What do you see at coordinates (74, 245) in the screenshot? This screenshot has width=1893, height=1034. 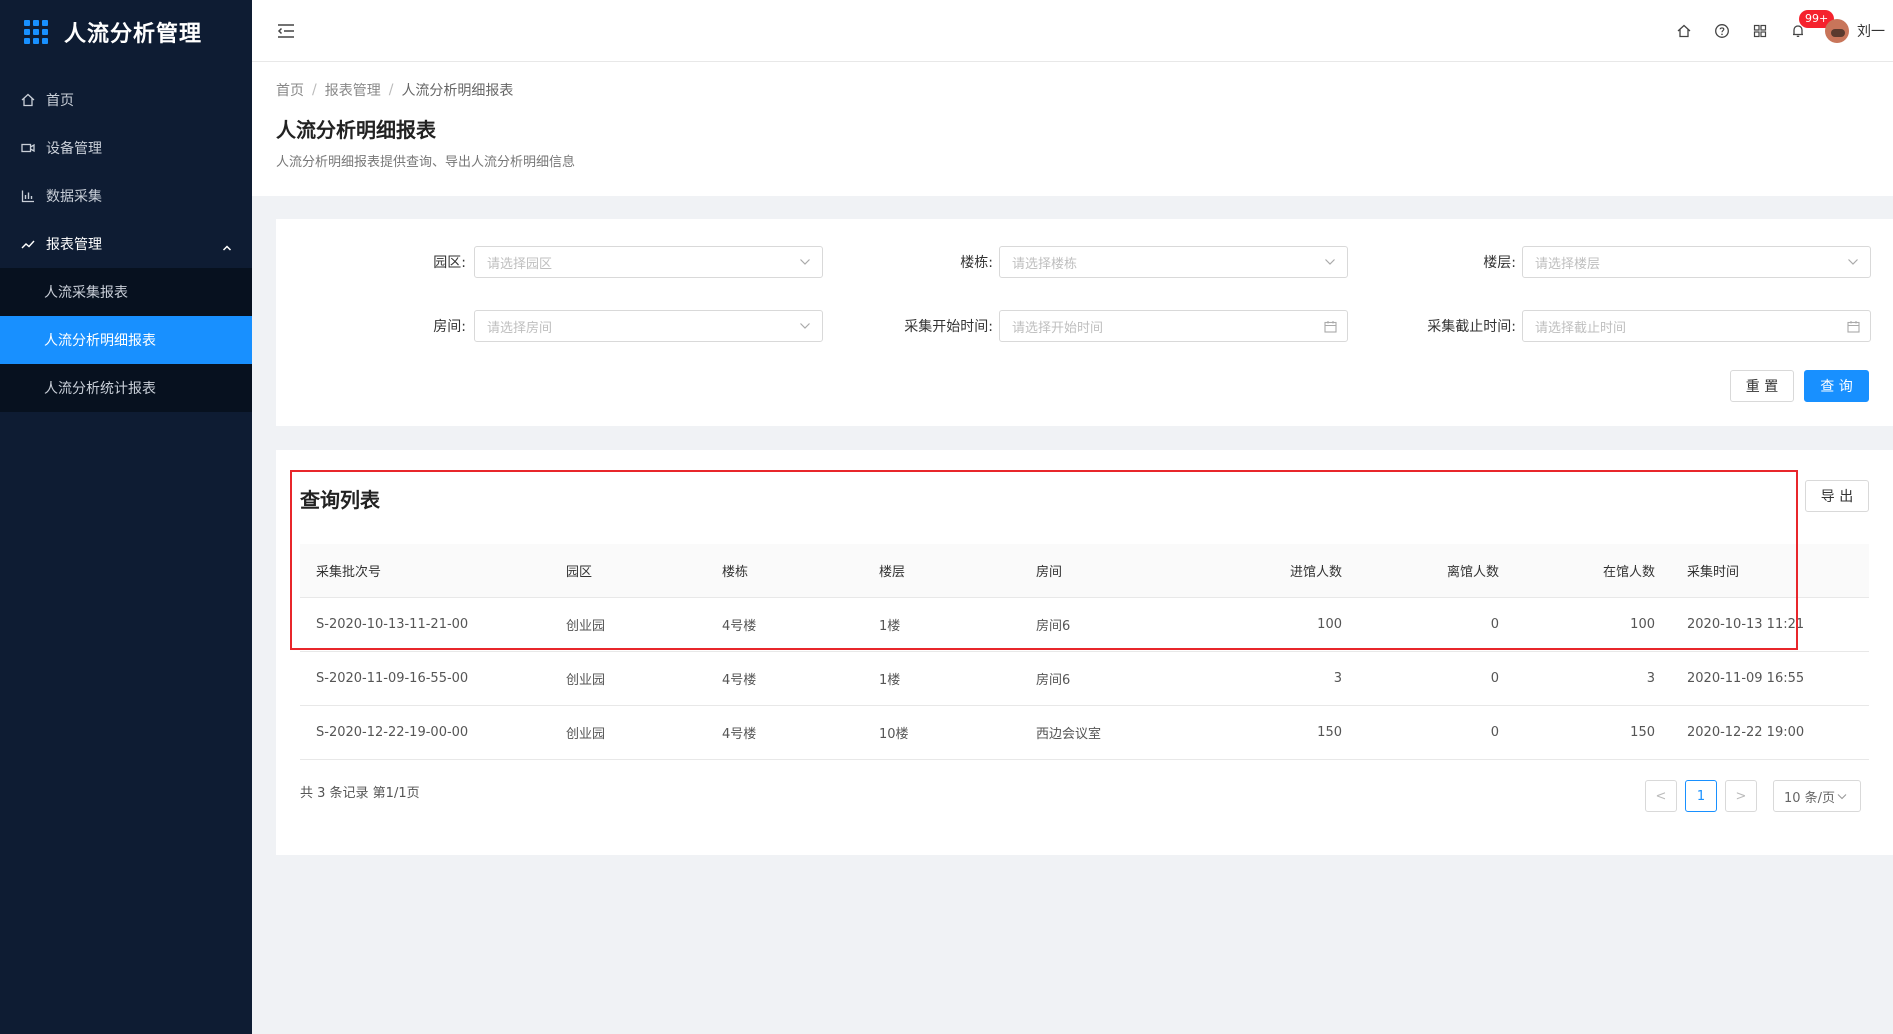 I see `sidebar-item-label: 报表管理` at bounding box center [74, 245].